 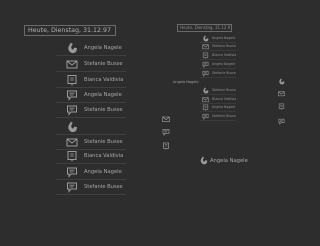 I want to click on date-field: Heute, Dienstag, 31.12.97, so click(x=70, y=30).